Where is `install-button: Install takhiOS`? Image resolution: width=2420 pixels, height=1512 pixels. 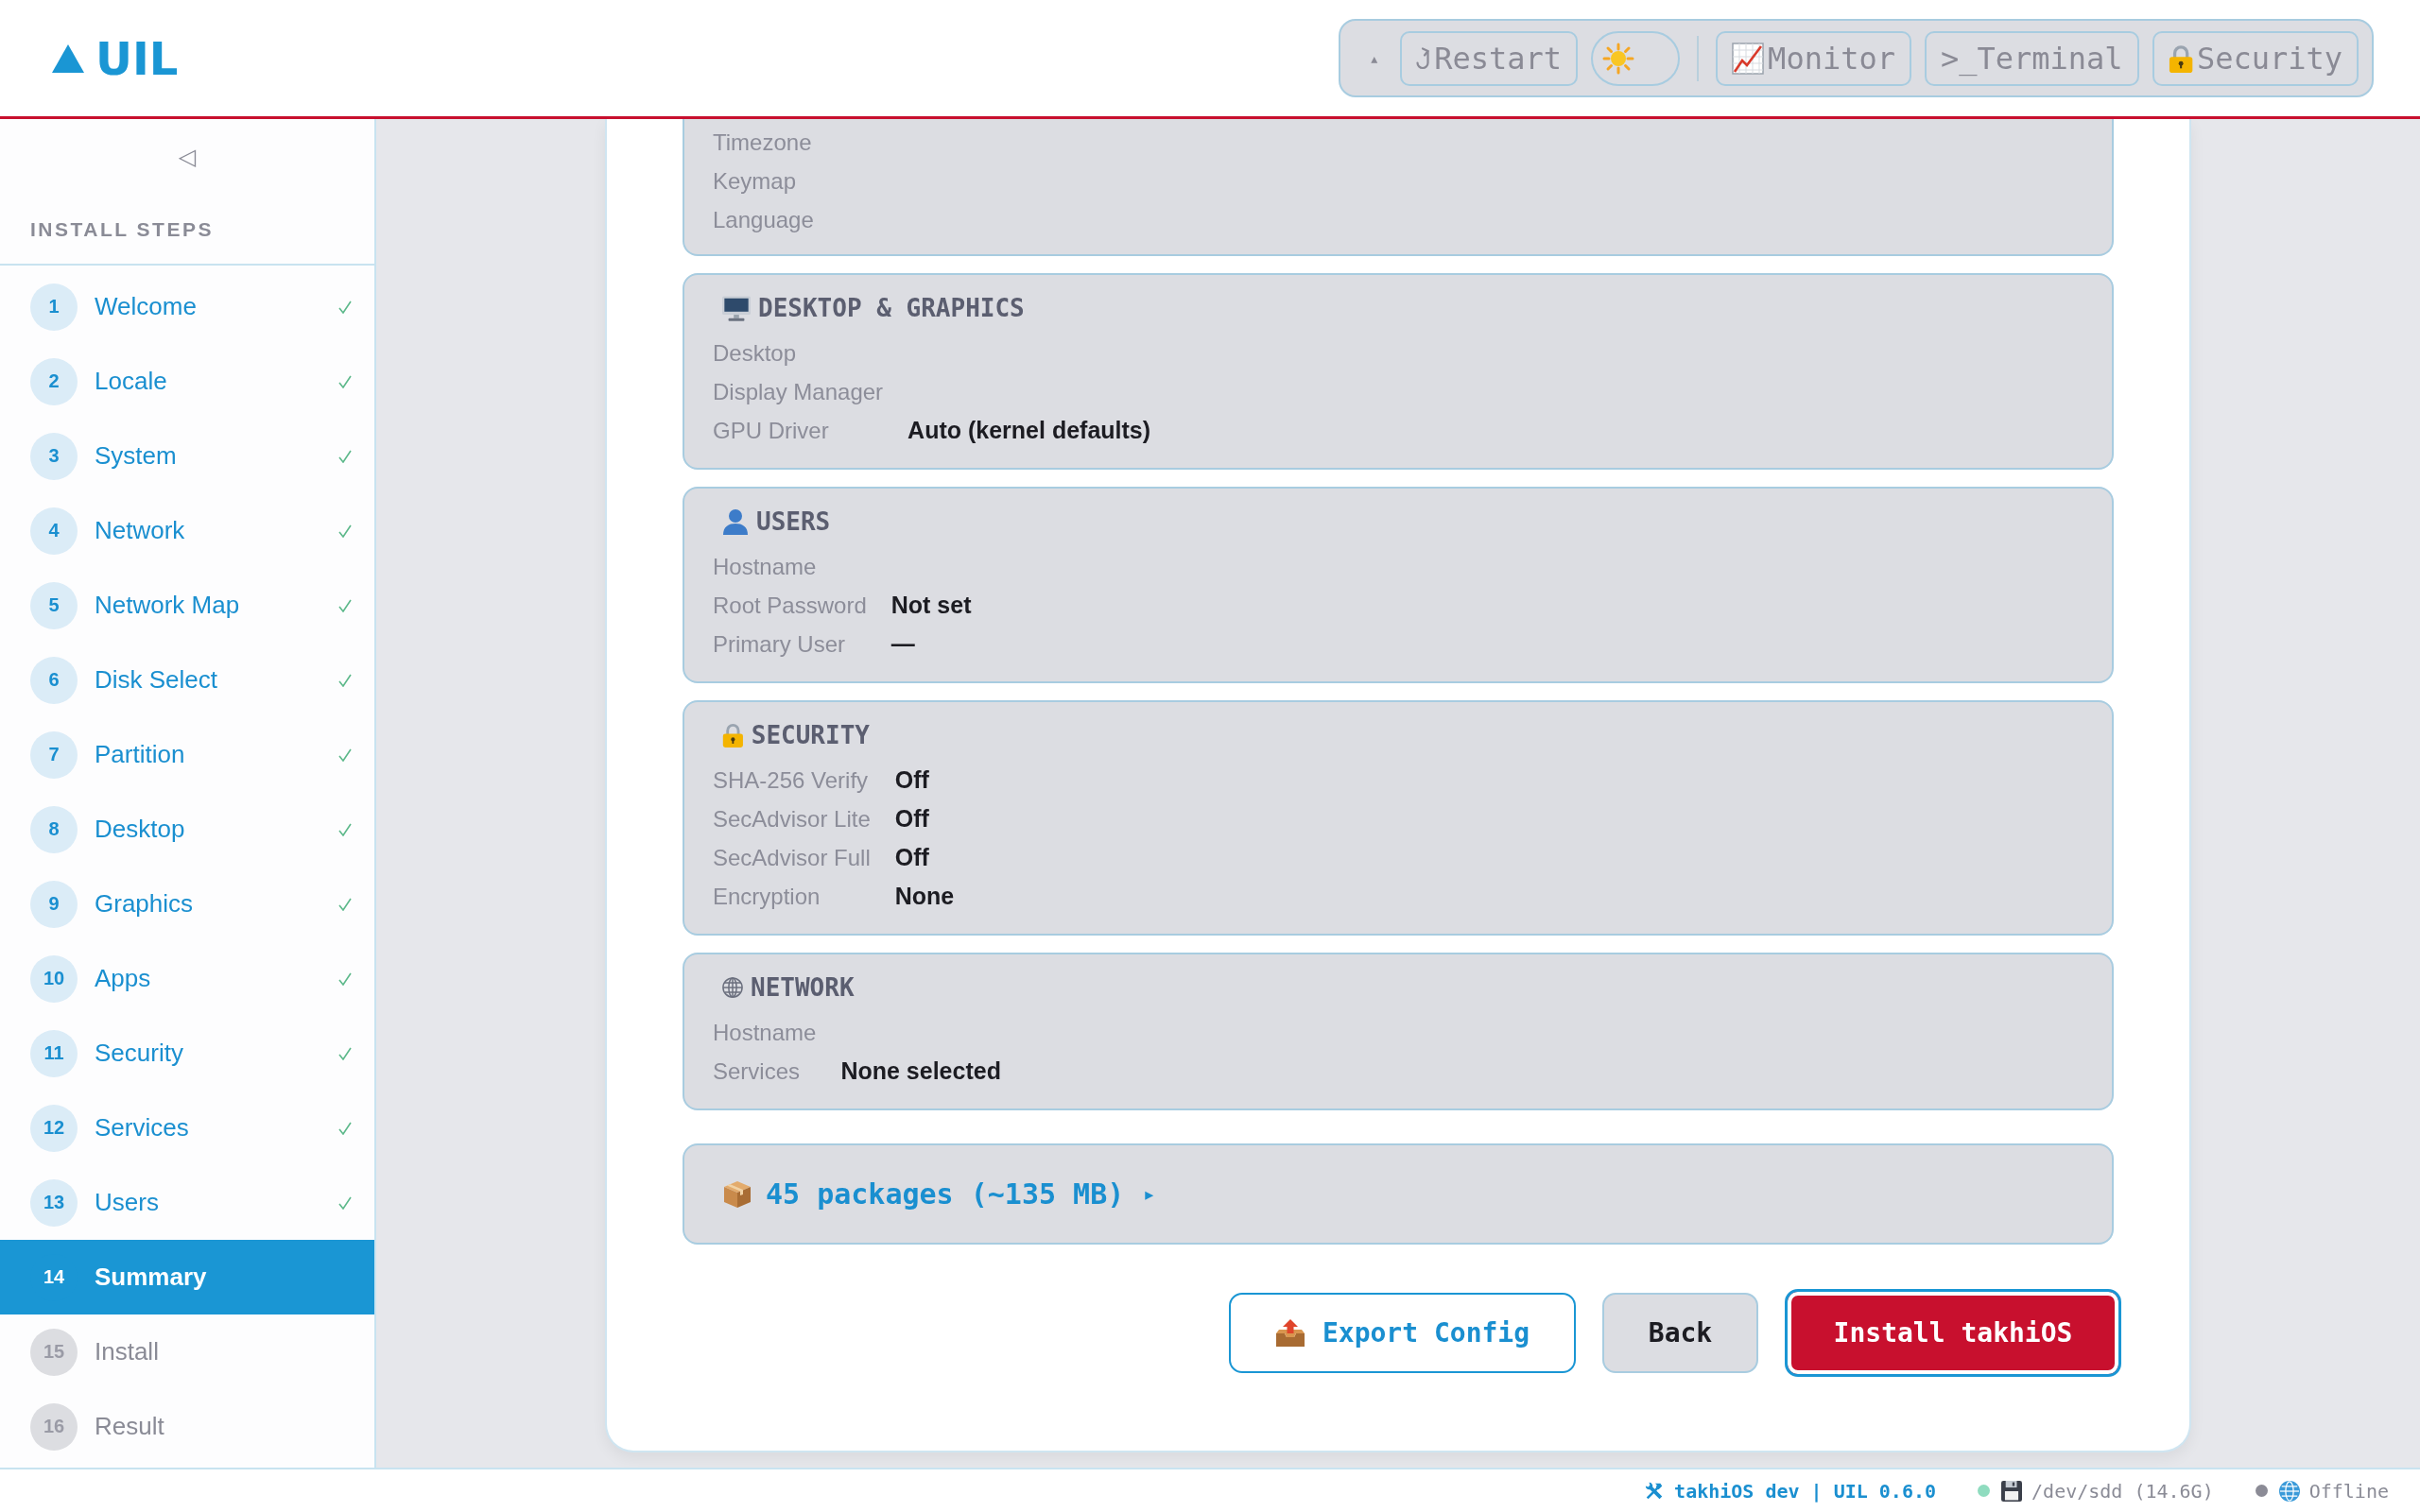 install-button: Install takhiOS is located at coordinates (1953, 1333).